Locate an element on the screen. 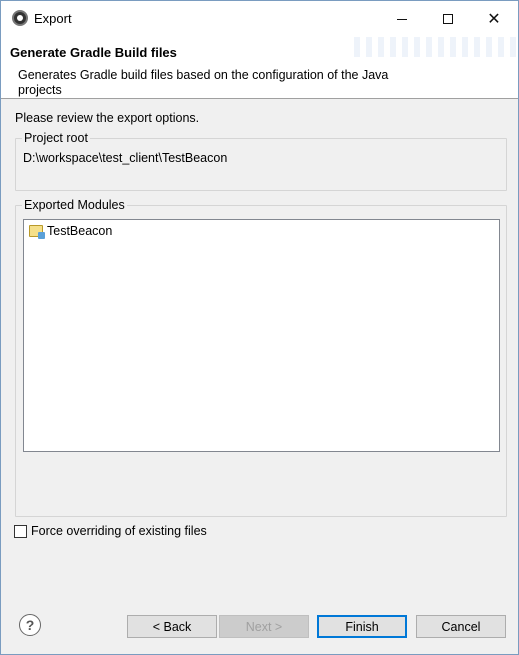 Image resolution: width=519 pixels, height=655 pixels. project-root-legend: Project root is located at coordinates (56, 138).